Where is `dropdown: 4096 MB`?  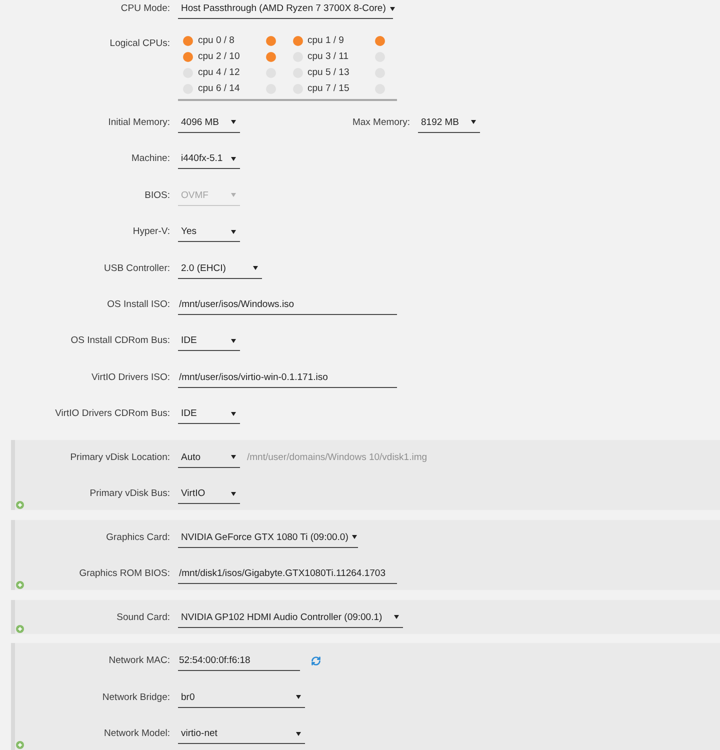
dropdown: 4096 MB is located at coordinates (209, 122).